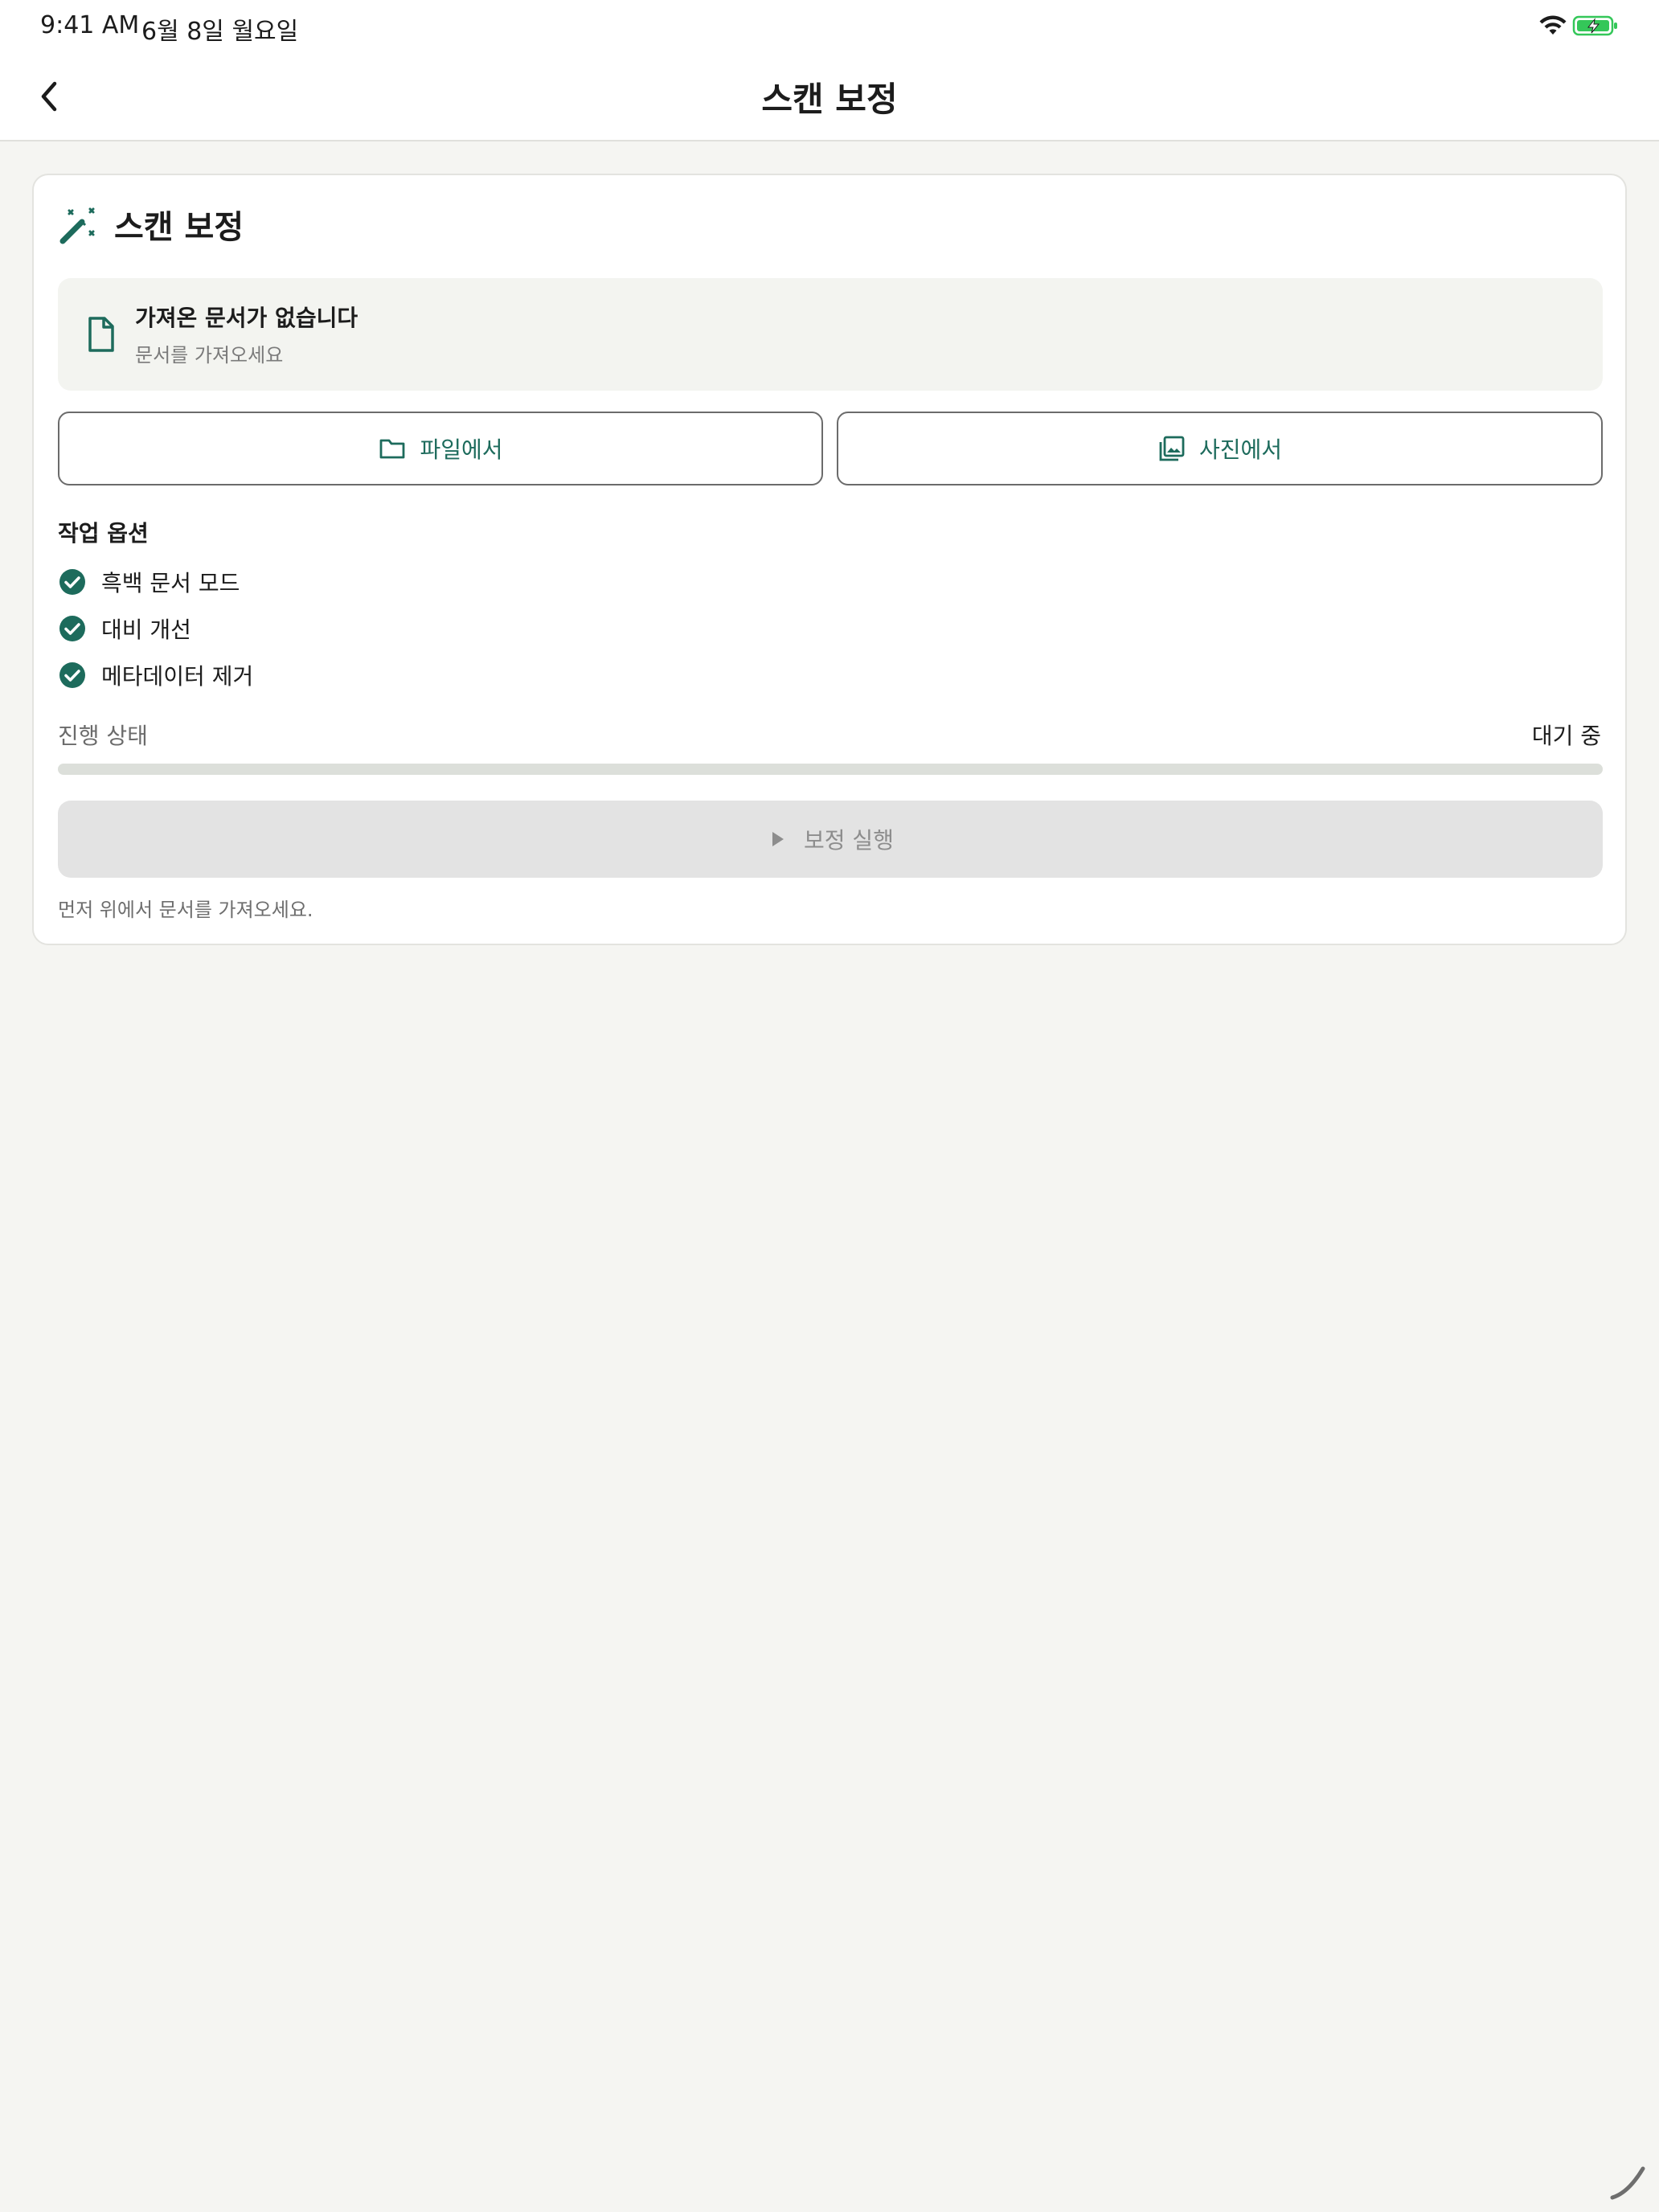  I want to click on import-from-files-button: 파일에서, so click(441, 448).